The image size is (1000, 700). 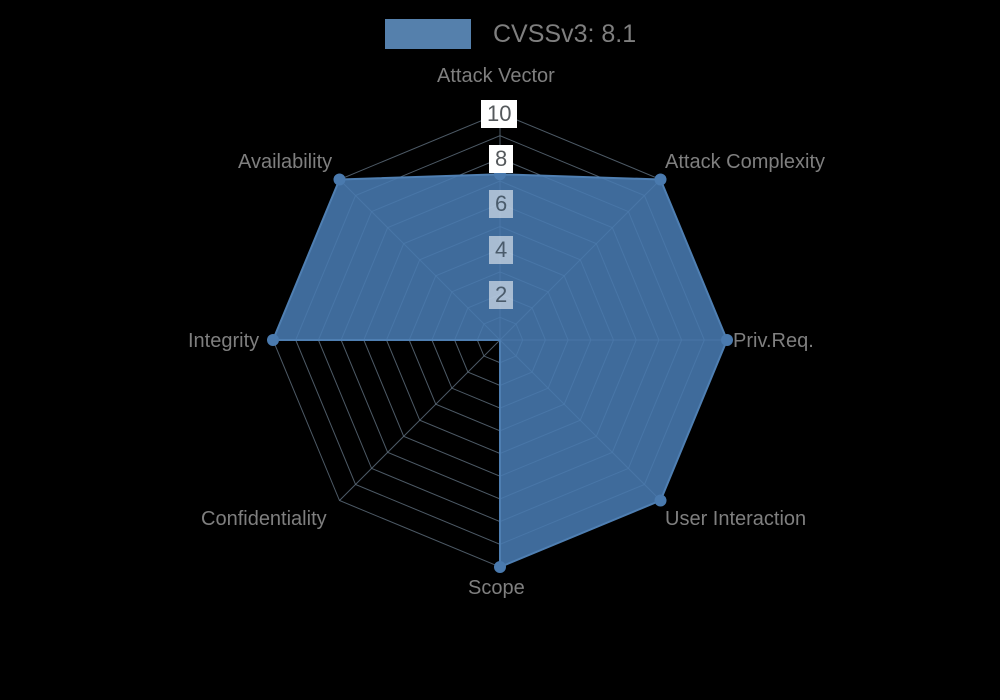 What do you see at coordinates (501, 204) in the screenshot?
I see `rtick-6: 6` at bounding box center [501, 204].